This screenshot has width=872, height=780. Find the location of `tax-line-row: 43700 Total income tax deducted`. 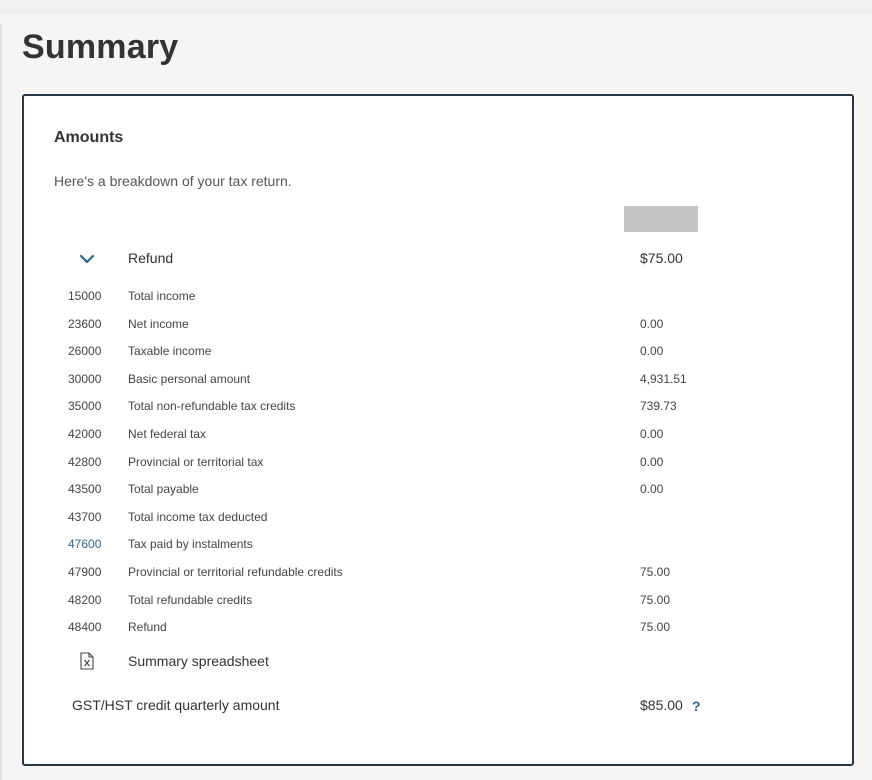

tax-line-row: 43700 Total income tax deducted is located at coordinates (438, 517).